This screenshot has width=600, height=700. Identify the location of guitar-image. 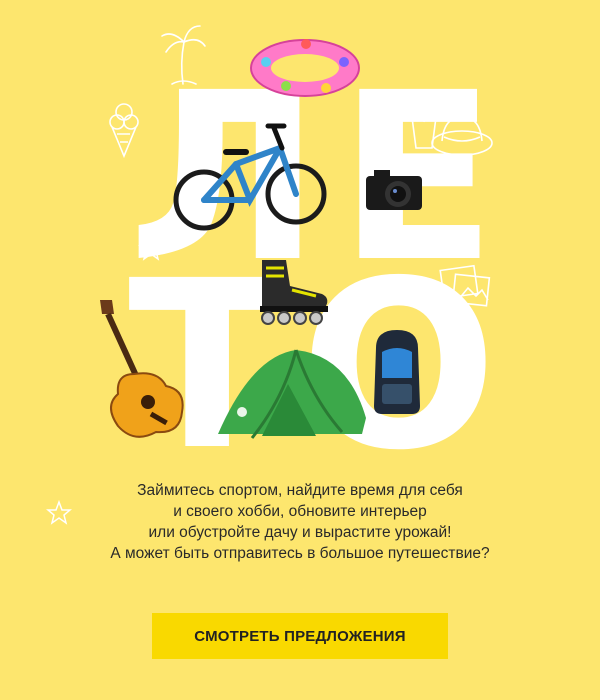
(142, 369).